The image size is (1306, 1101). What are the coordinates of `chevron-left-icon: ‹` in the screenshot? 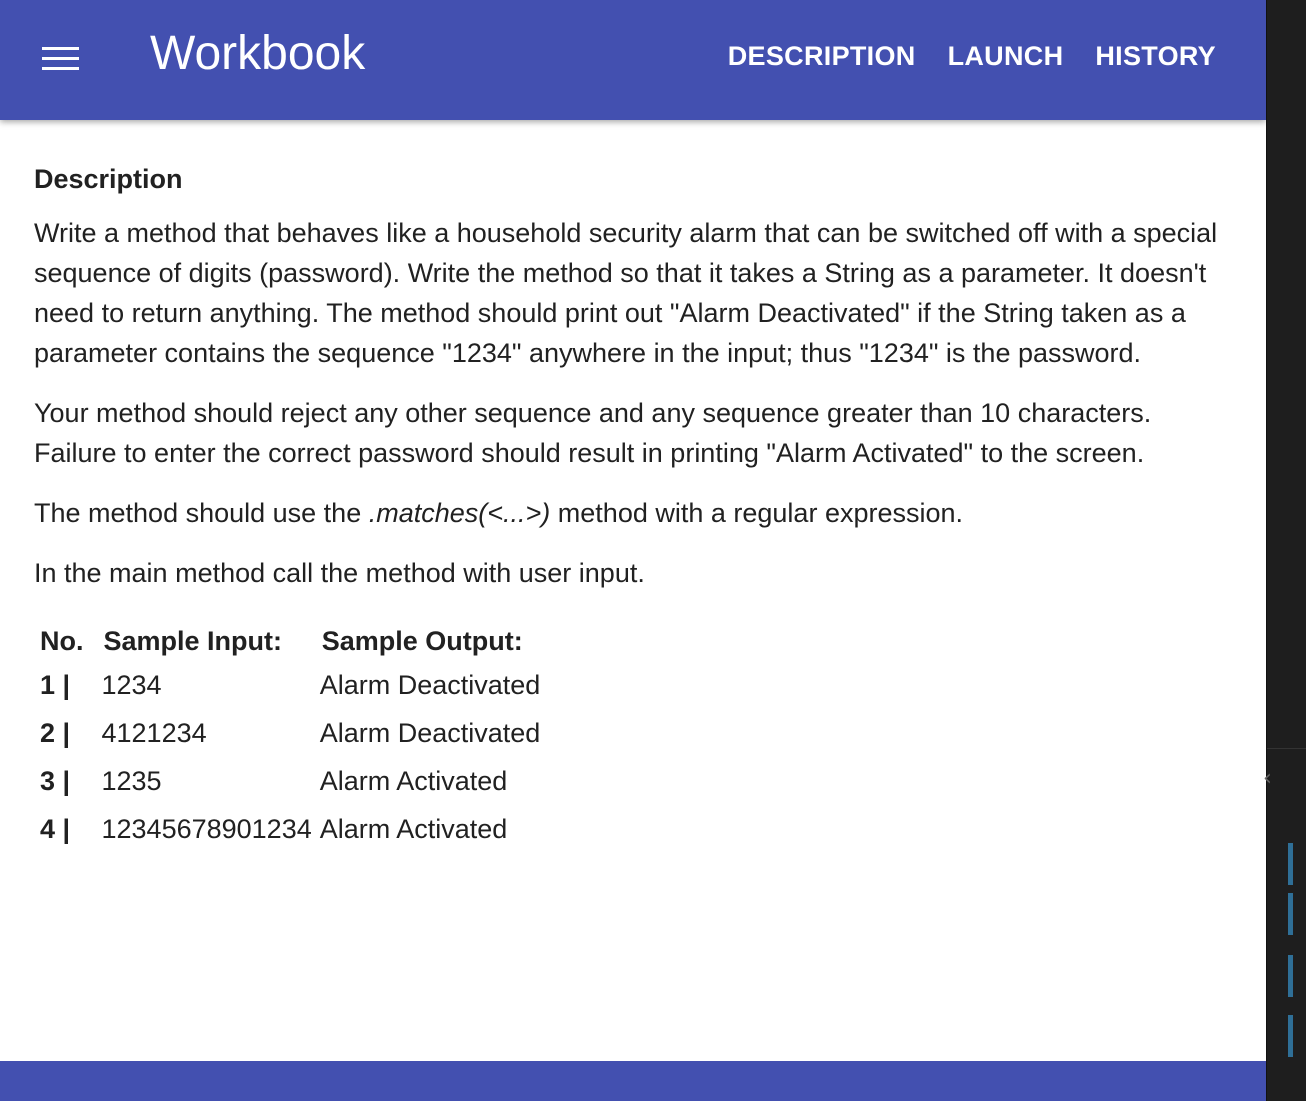 It's located at (1267, 779).